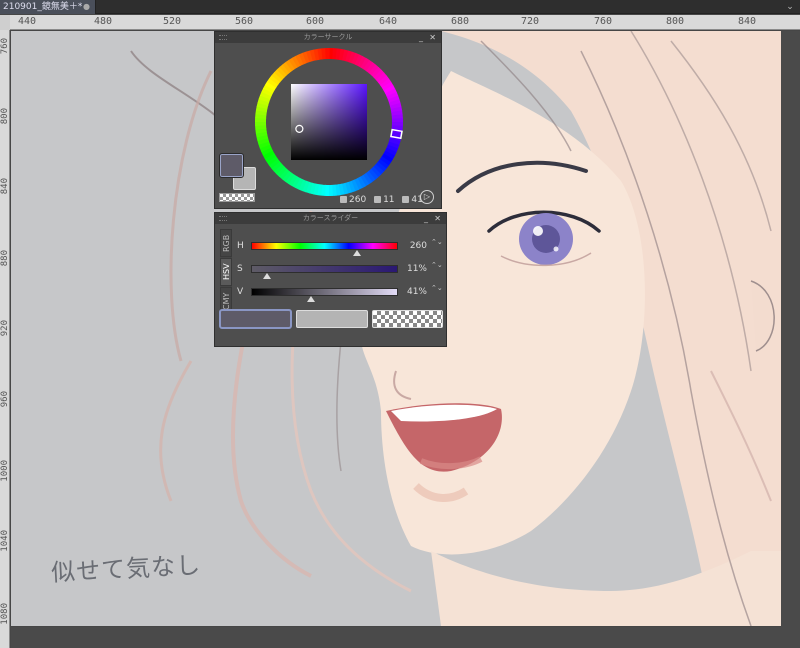  Describe the element at coordinates (5, 22) in the screenshot. I see `ruler-corner` at that location.